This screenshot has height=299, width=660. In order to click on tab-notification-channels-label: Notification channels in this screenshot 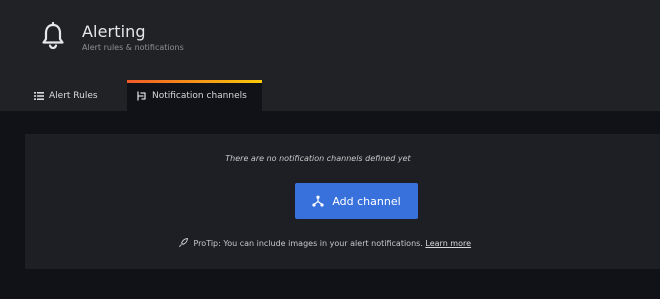, I will do `click(199, 95)`.